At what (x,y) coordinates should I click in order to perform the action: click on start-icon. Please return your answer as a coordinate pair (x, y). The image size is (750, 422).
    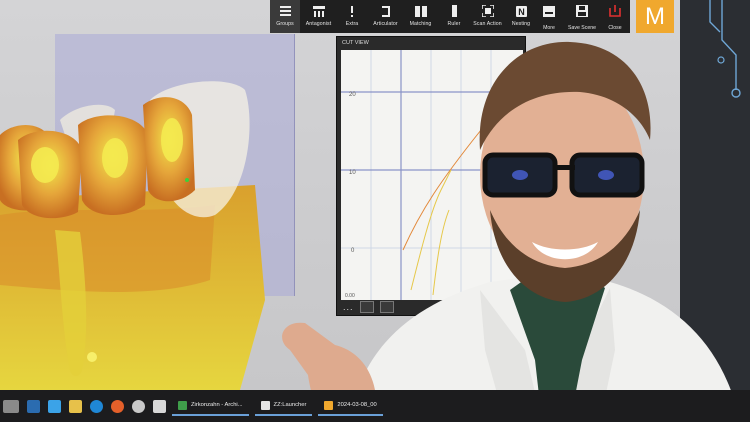
    Looking at the image, I should click on (11, 406).